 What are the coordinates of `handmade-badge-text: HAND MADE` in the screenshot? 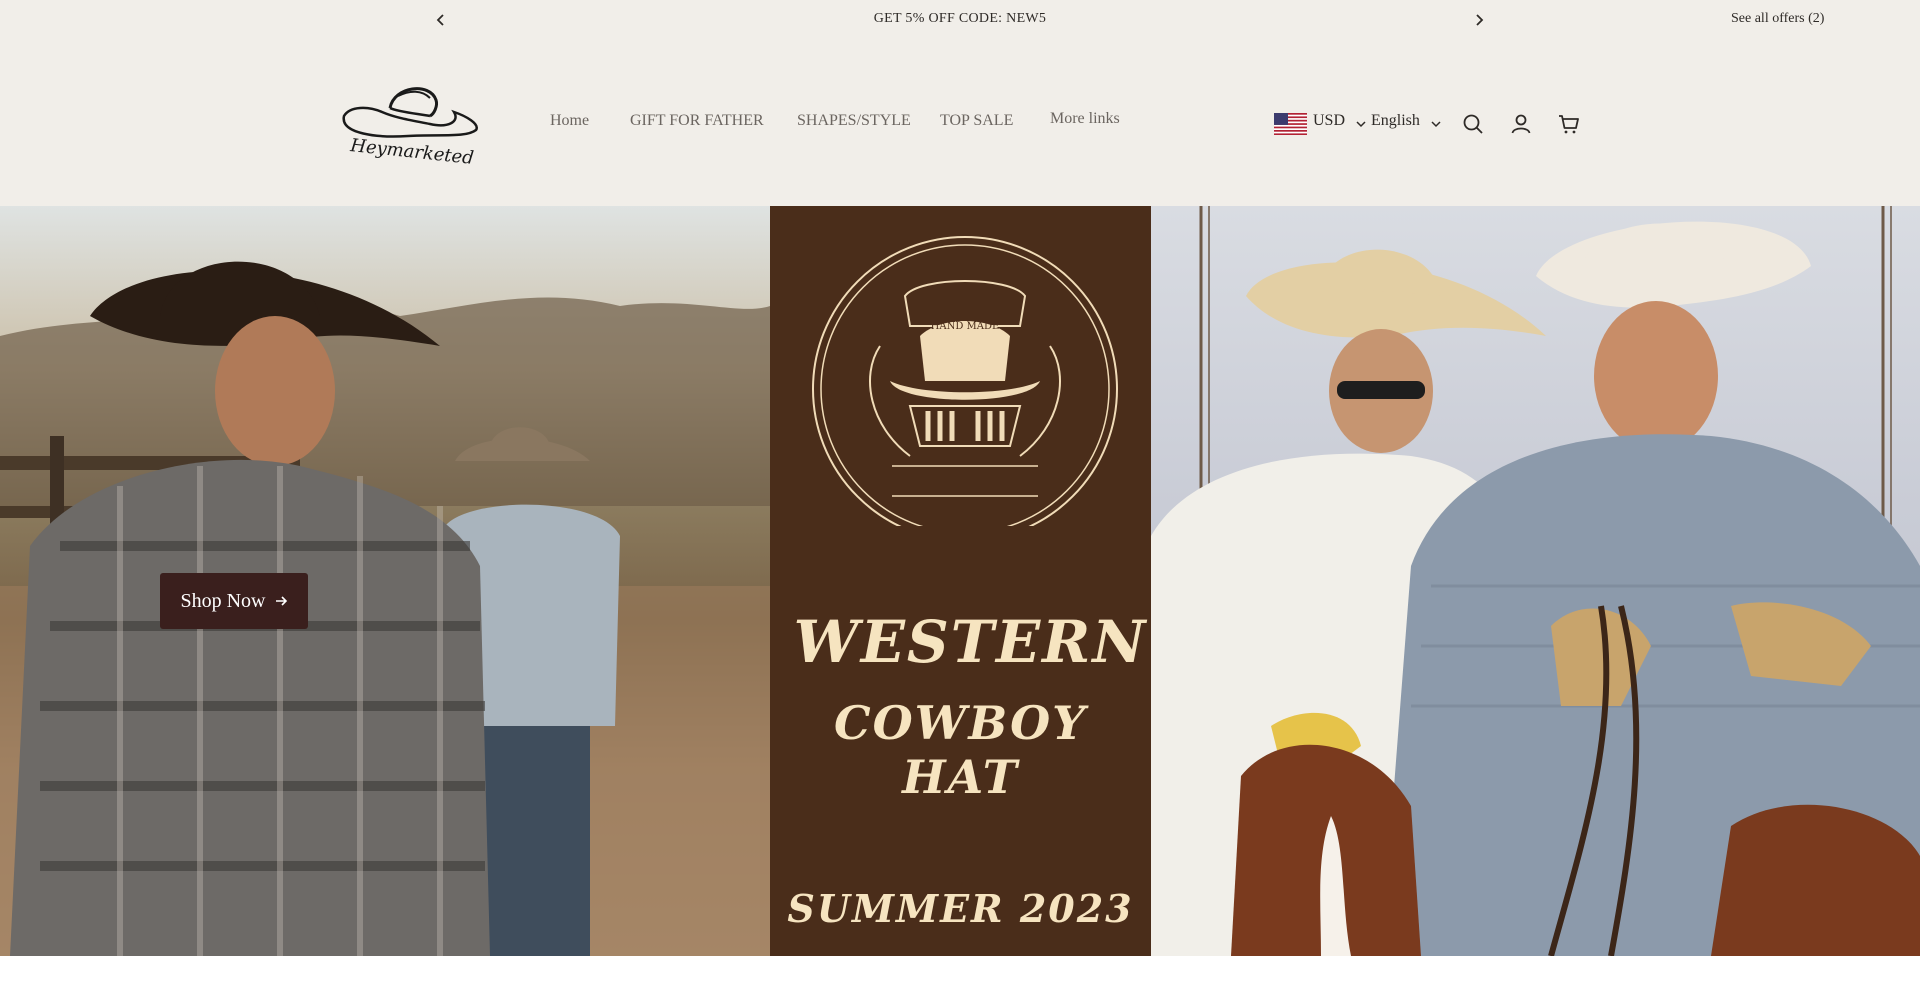 It's located at (965, 326).